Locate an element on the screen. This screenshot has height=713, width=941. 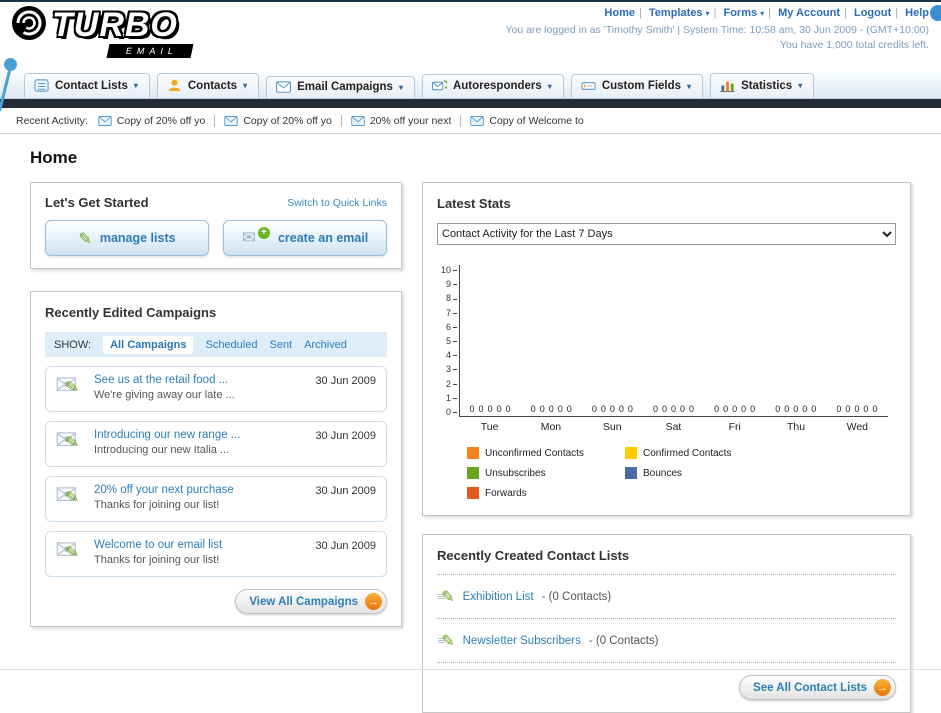
nav-tab-autoresponders: Autoresponders ▾ is located at coordinates (492, 86).